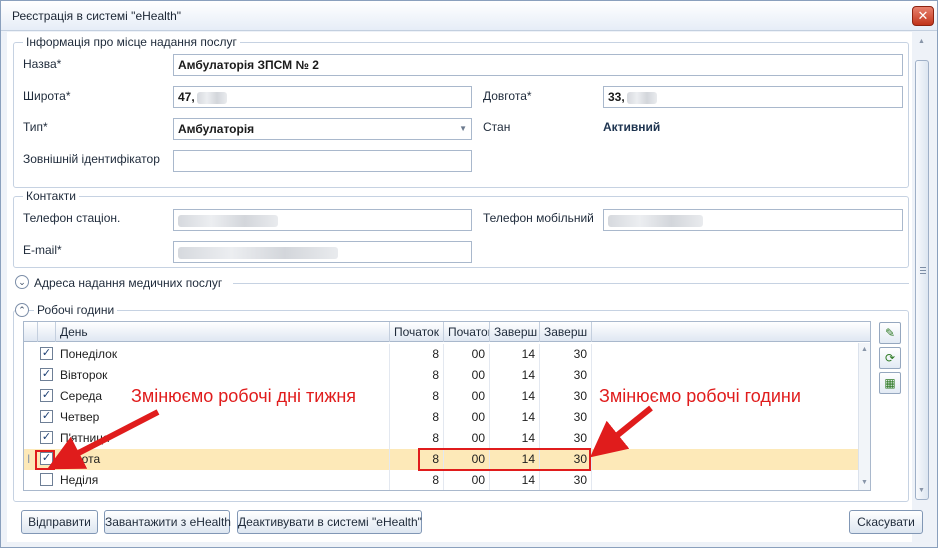  I want to click on longitude-value: 33,, so click(616, 97).